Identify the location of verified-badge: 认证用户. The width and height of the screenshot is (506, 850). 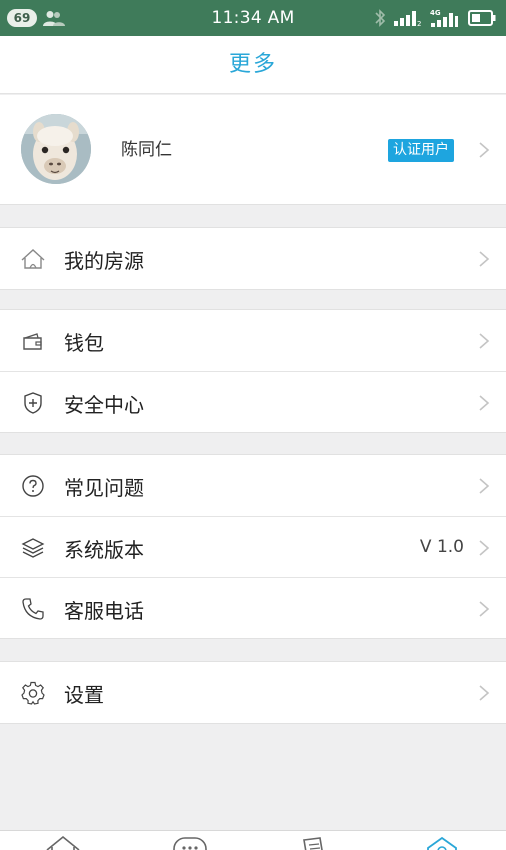
(421, 150).